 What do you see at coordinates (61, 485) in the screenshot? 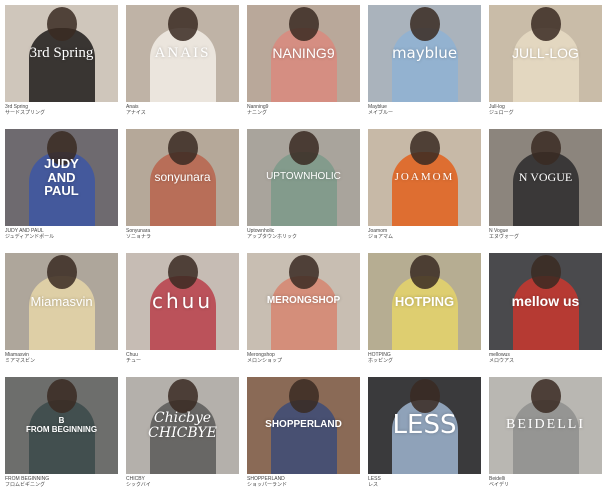
I see `brand-name-ja: フロムビギニング` at bounding box center [61, 485].